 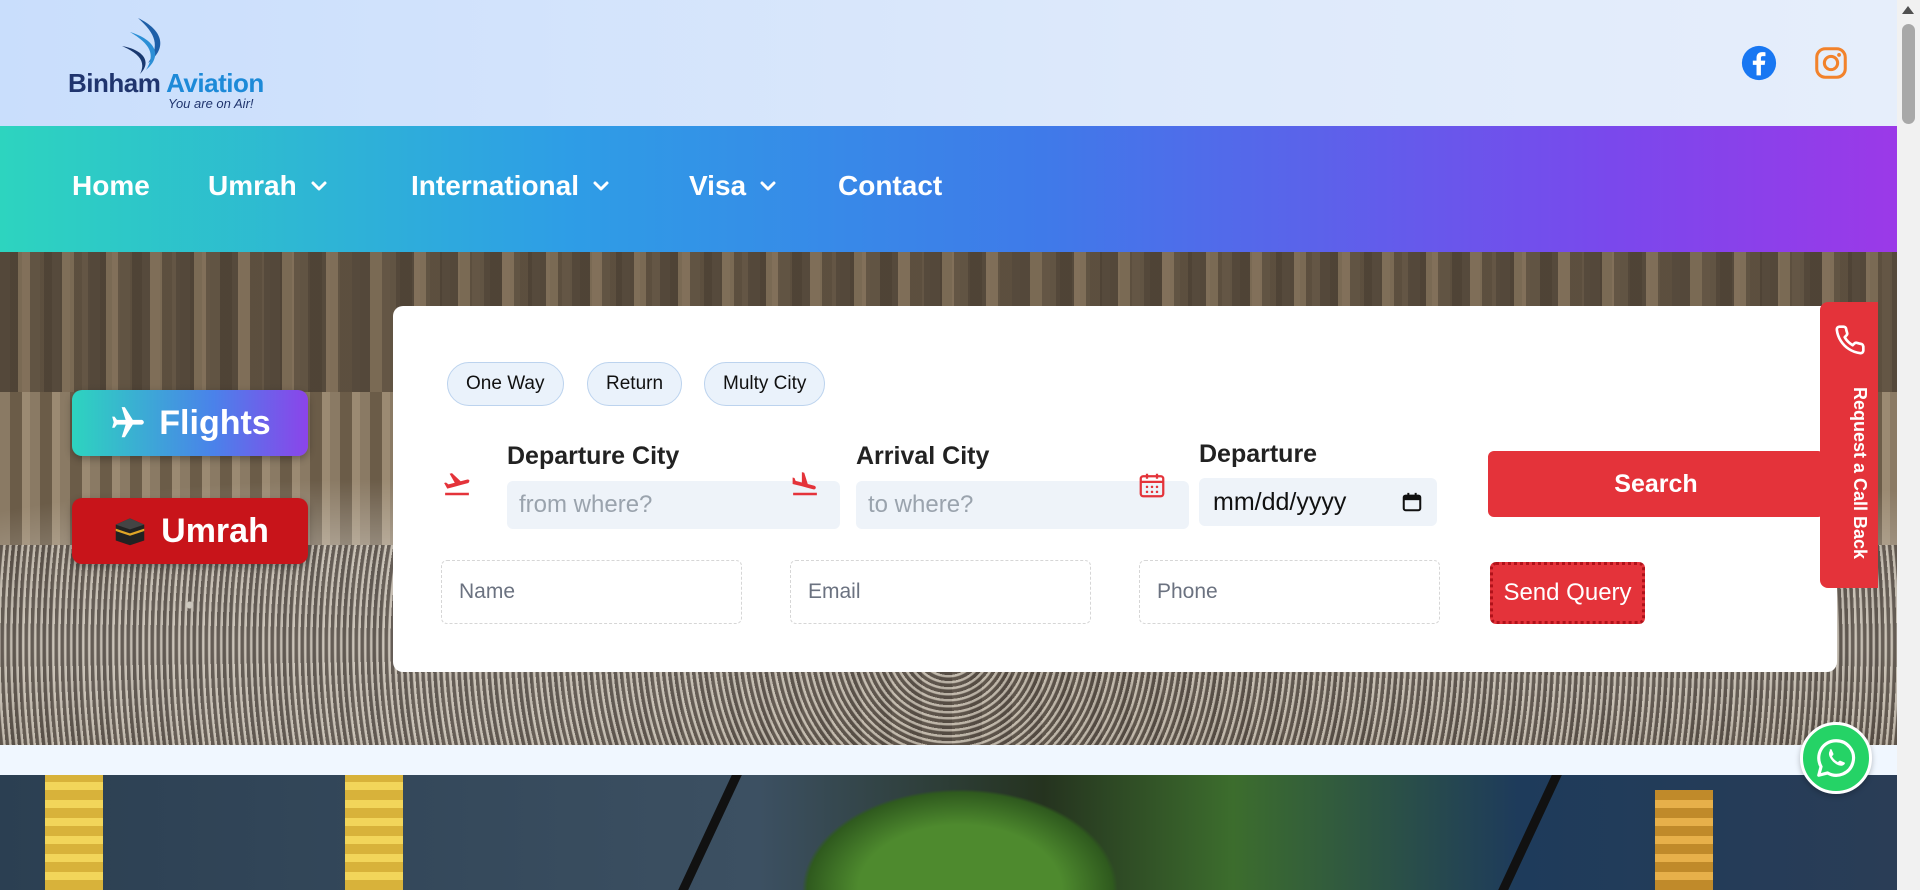 What do you see at coordinates (1908, 445) in the screenshot?
I see `page-scrollbar` at bounding box center [1908, 445].